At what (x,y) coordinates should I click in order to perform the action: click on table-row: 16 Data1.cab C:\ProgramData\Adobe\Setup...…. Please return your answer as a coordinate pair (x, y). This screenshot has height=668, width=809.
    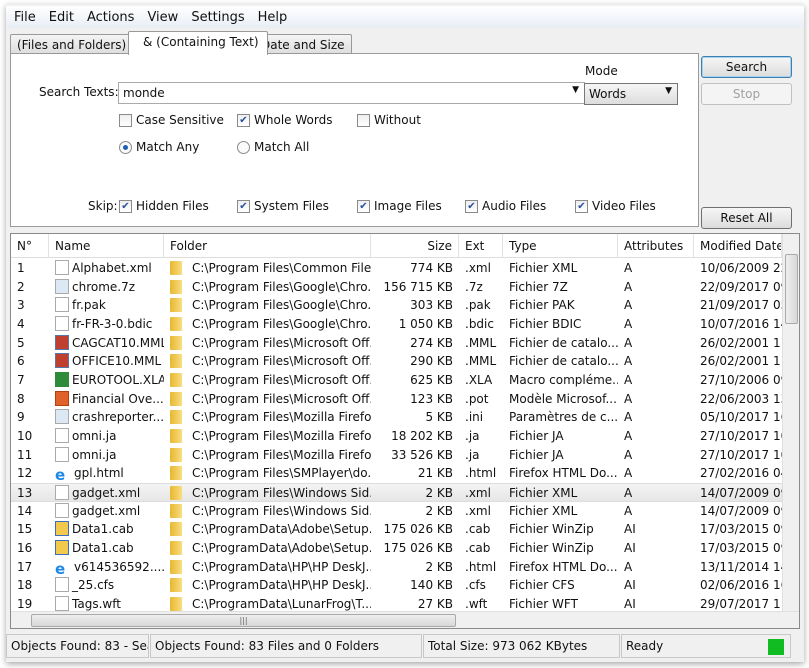
    Looking at the image, I should click on (396, 548).